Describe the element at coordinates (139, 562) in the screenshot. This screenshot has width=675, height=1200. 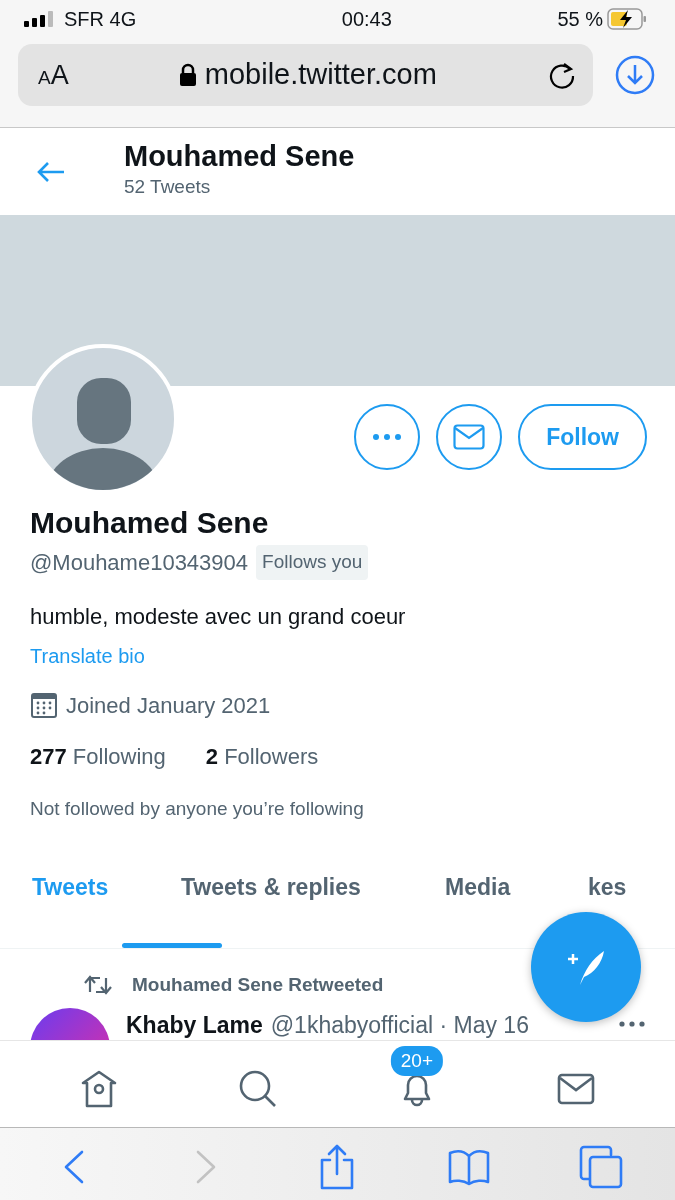
I see `profile-handle: @Mouhame10343904` at that location.